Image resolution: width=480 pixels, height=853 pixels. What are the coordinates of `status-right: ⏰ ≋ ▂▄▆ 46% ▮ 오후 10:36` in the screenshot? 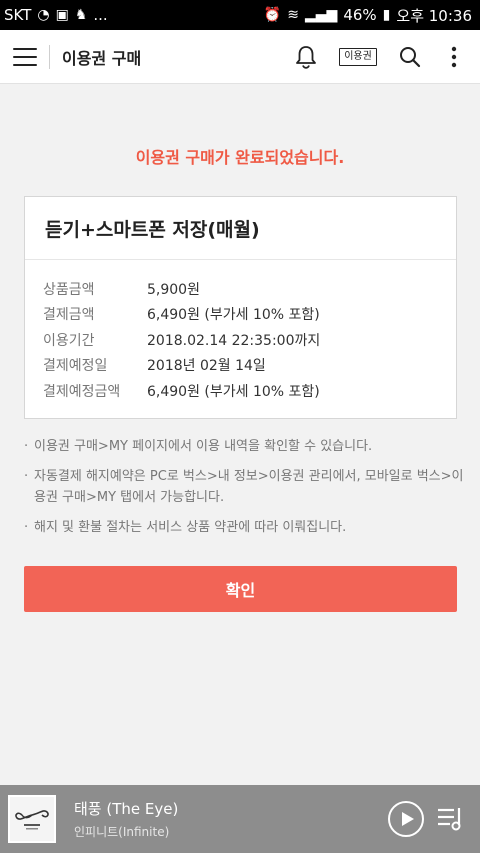 It's located at (368, 15).